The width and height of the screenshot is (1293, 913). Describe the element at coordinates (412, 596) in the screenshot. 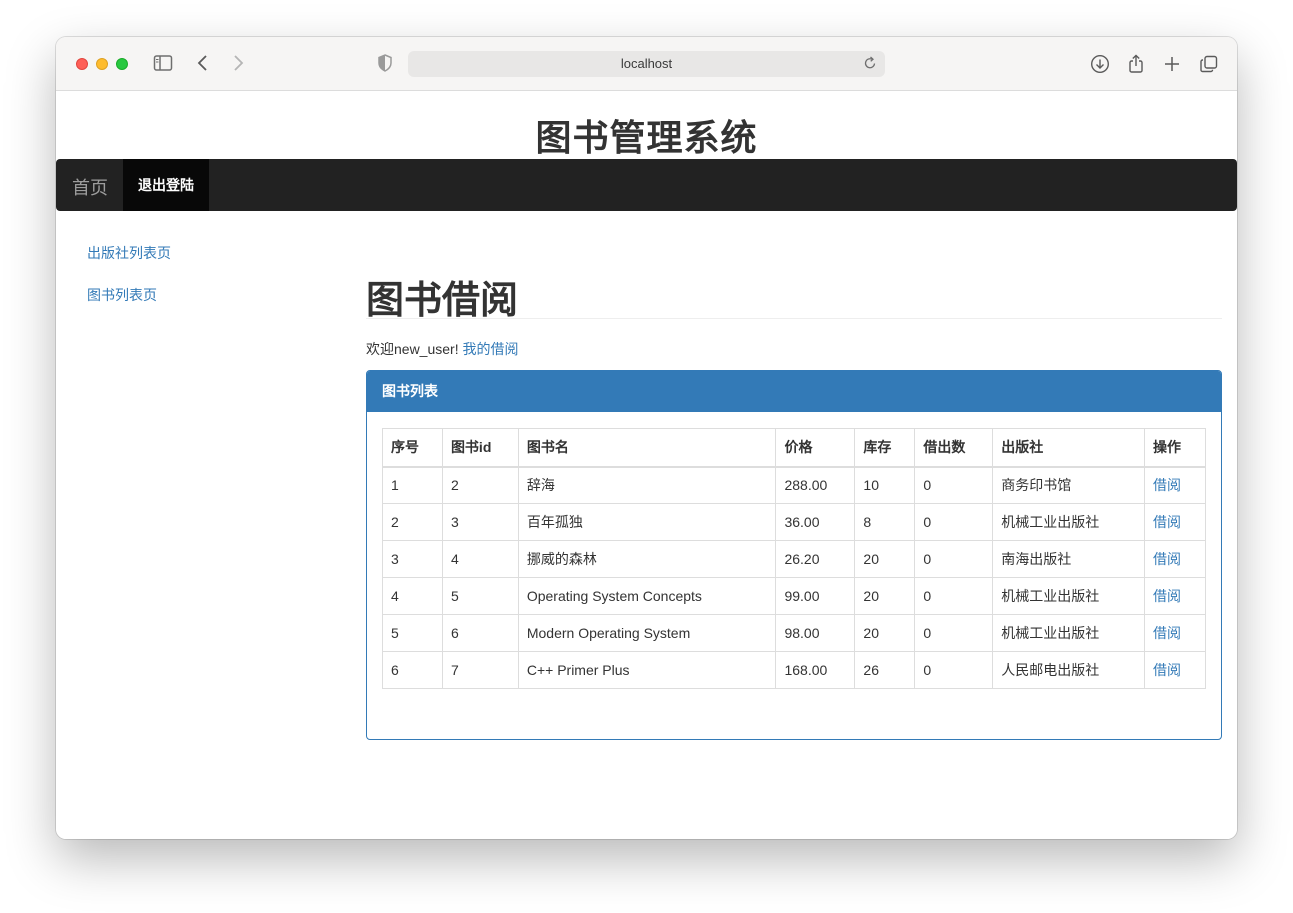

I see `cell-index: 4` at that location.